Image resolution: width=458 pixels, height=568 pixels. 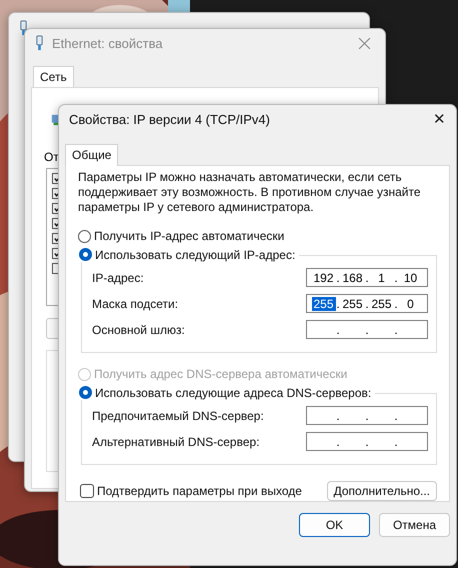 I want to click on ip-address-field: 255 . 255 . 255 . 0, so click(x=367, y=303).